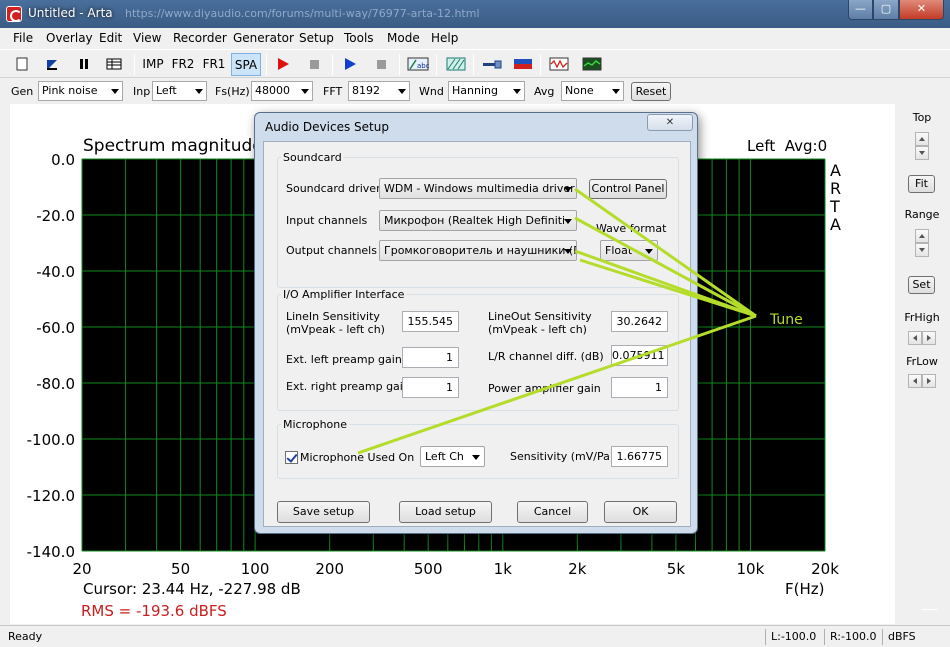 This screenshot has height=647, width=950. Describe the element at coordinates (915, 338) in the screenshot. I see `frhigh-left-spinner` at that location.